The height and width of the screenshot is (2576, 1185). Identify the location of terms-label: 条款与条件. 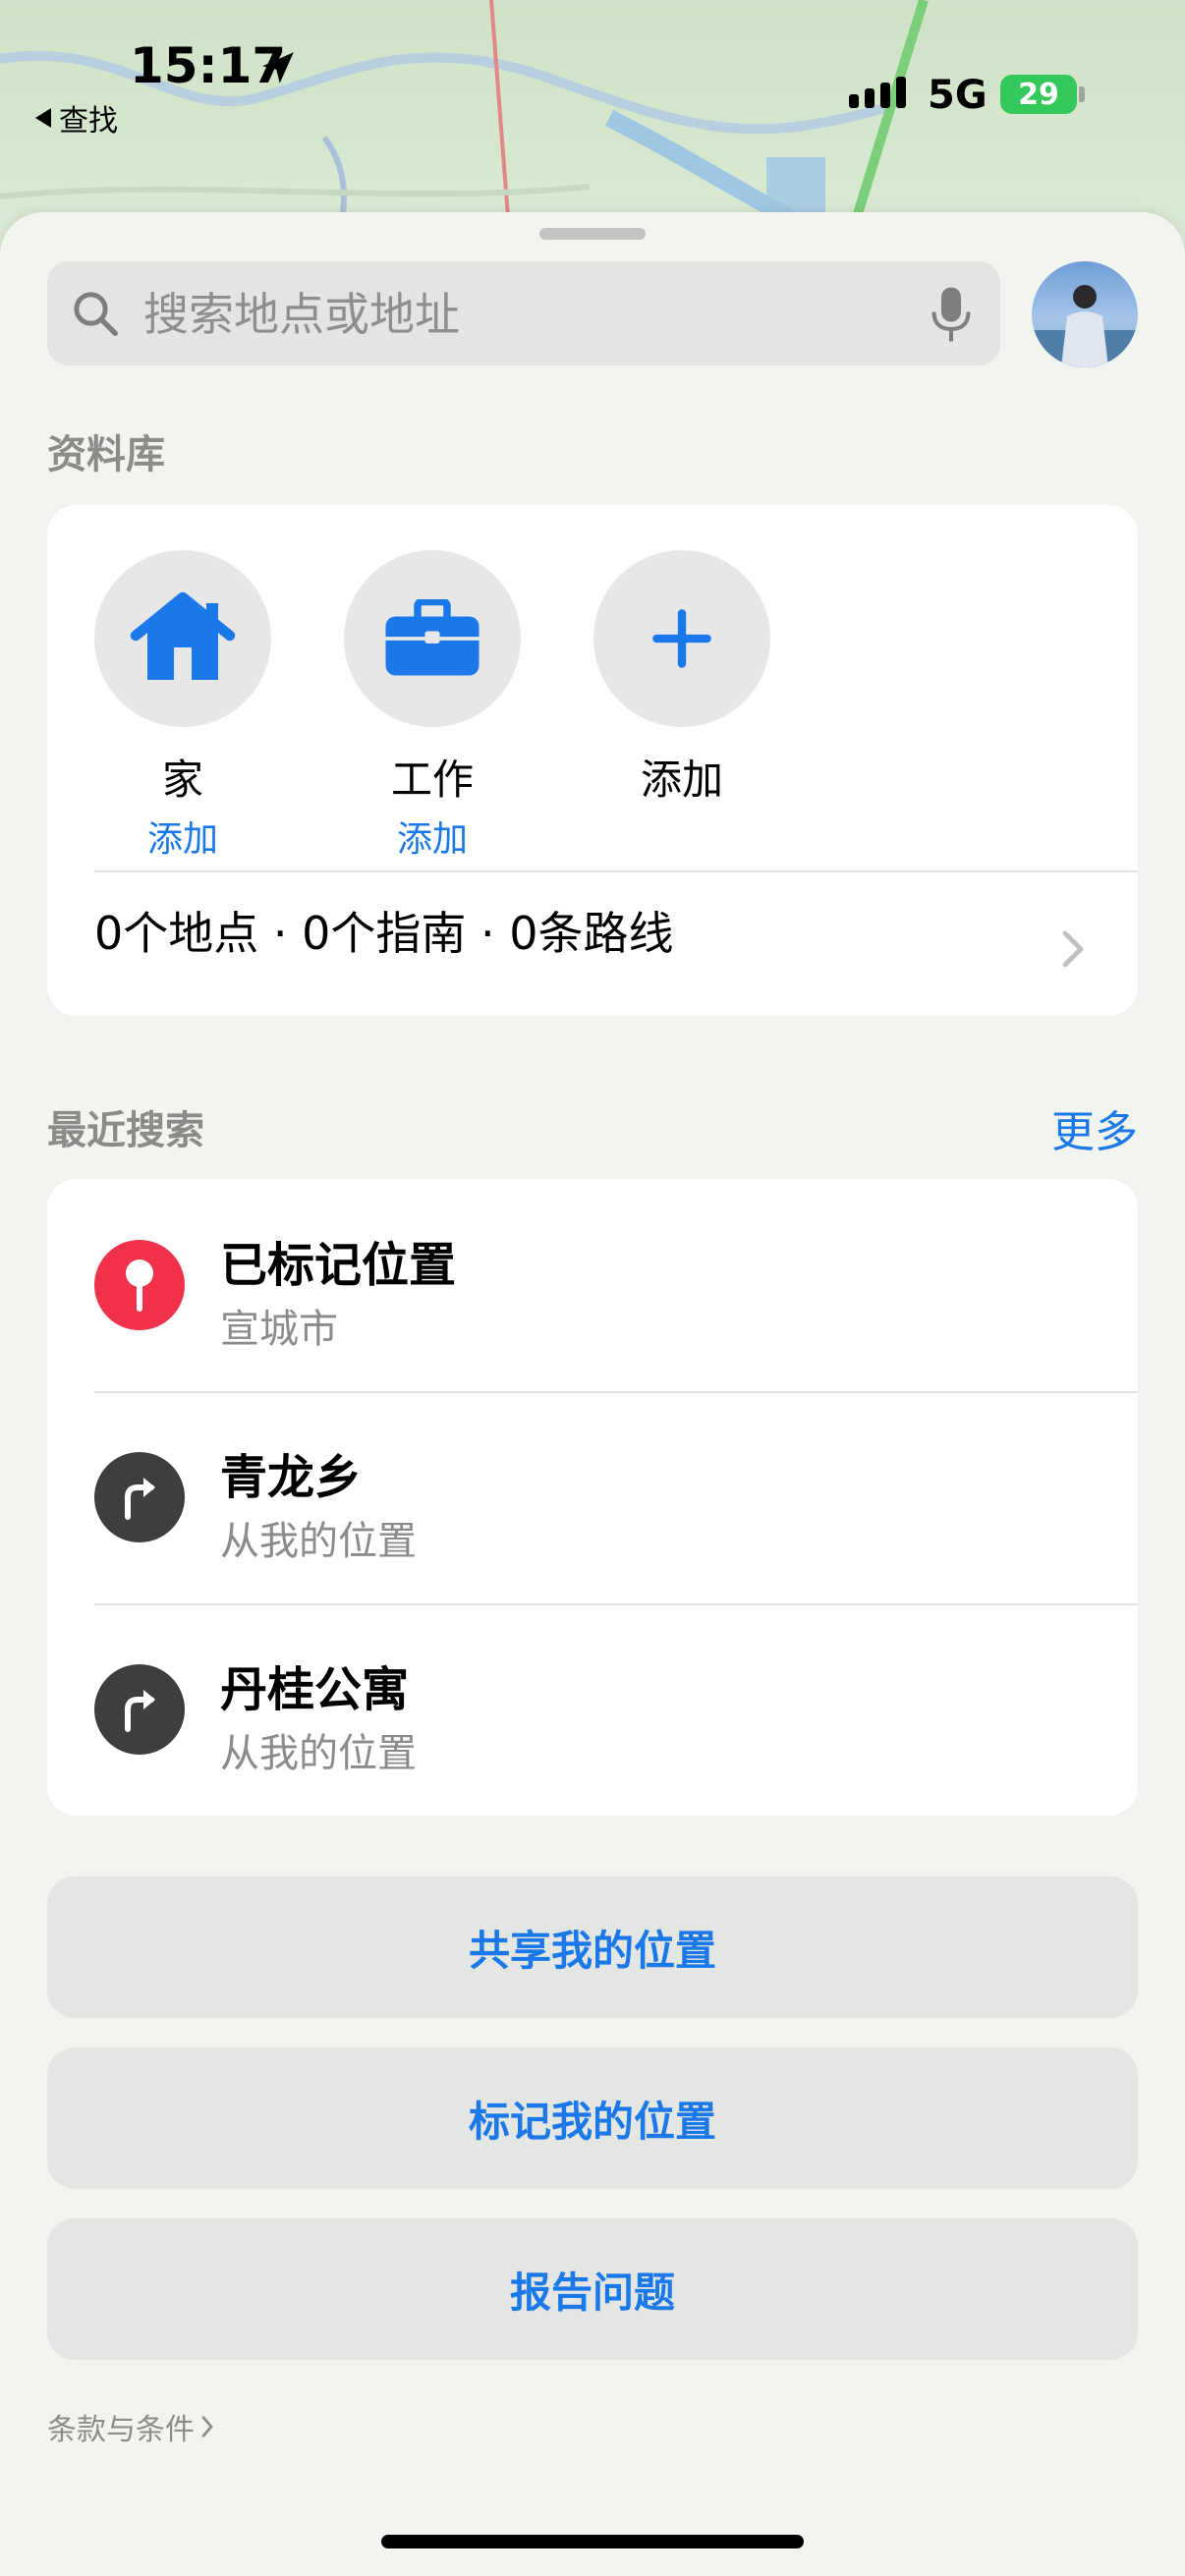
(121, 2430).